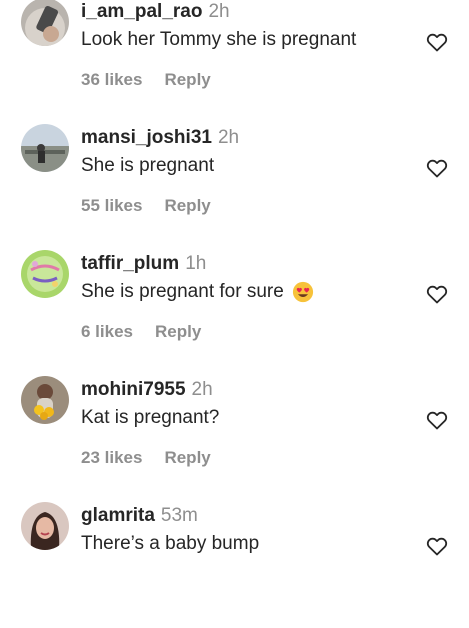 Image resolution: width=469 pixels, height=628 pixels. What do you see at coordinates (111, 80) in the screenshot?
I see `likes-count: 36 likes` at bounding box center [111, 80].